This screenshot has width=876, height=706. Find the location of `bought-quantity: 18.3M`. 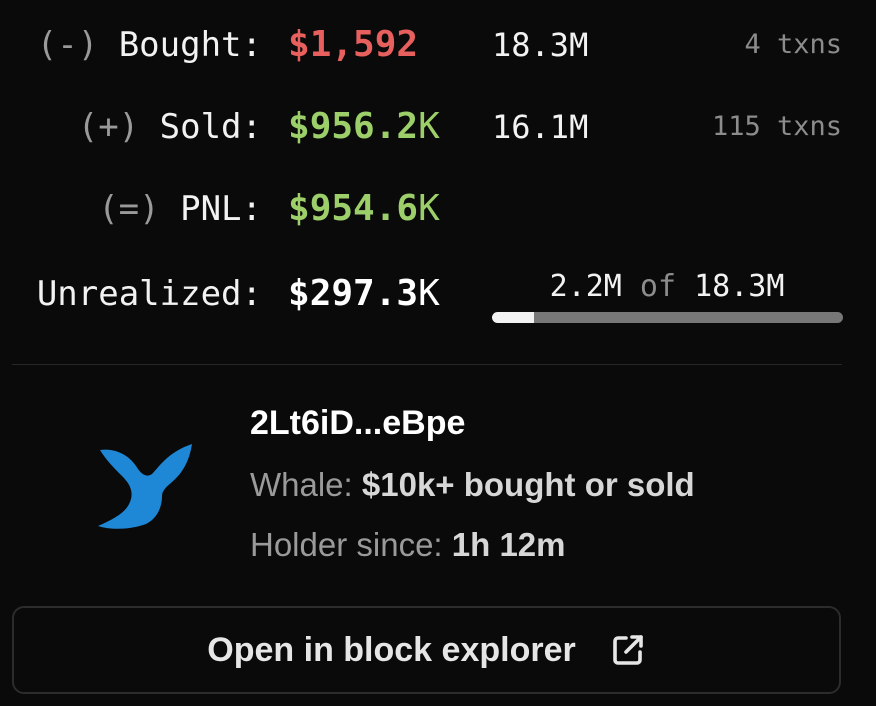

bought-quantity: 18.3M is located at coordinates (540, 45).